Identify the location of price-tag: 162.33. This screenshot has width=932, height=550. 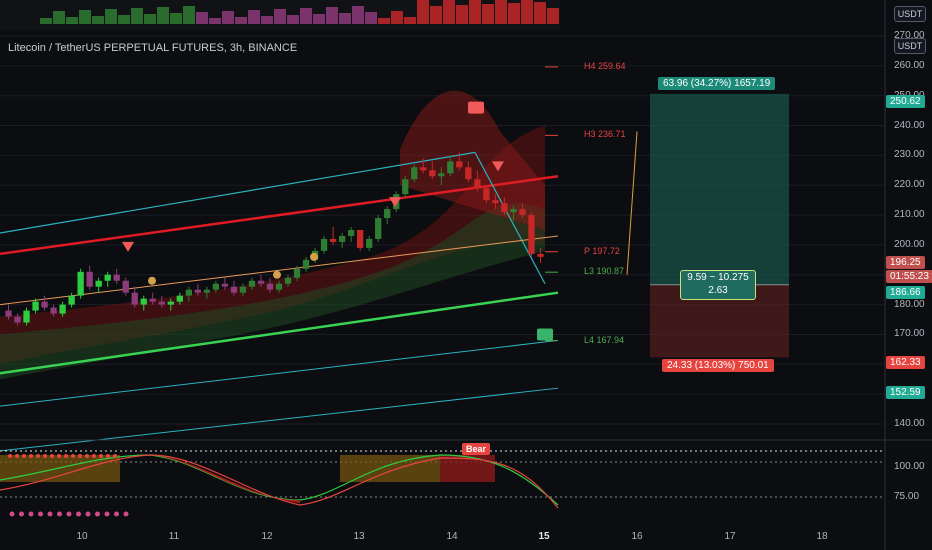
(905, 362).